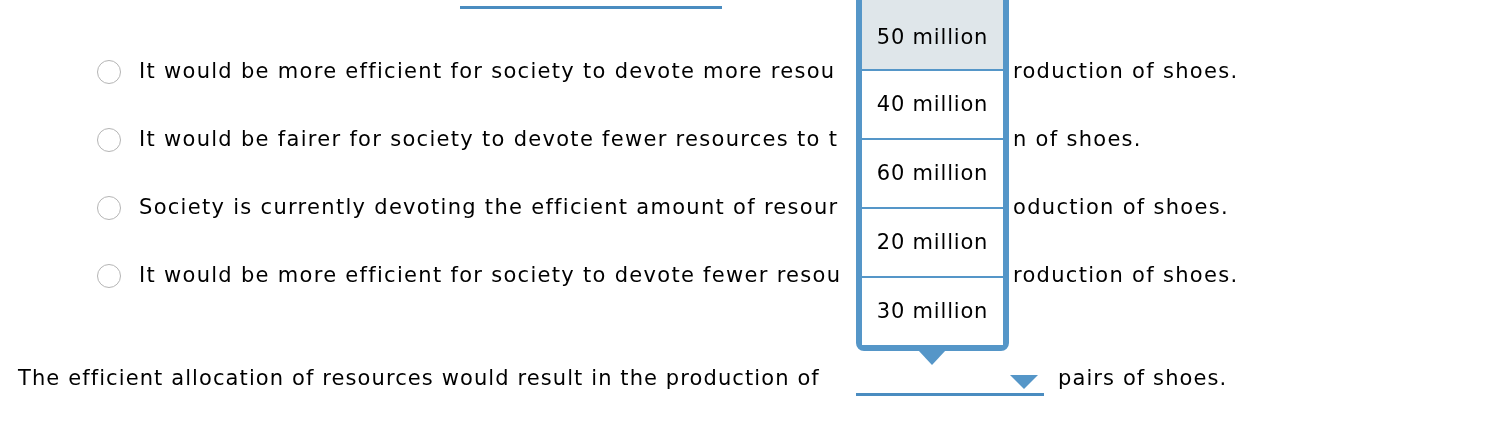 Image resolution: width=1494 pixels, height=442 pixels. What do you see at coordinates (1024, 382) in the screenshot?
I see `caret-icon` at bounding box center [1024, 382].